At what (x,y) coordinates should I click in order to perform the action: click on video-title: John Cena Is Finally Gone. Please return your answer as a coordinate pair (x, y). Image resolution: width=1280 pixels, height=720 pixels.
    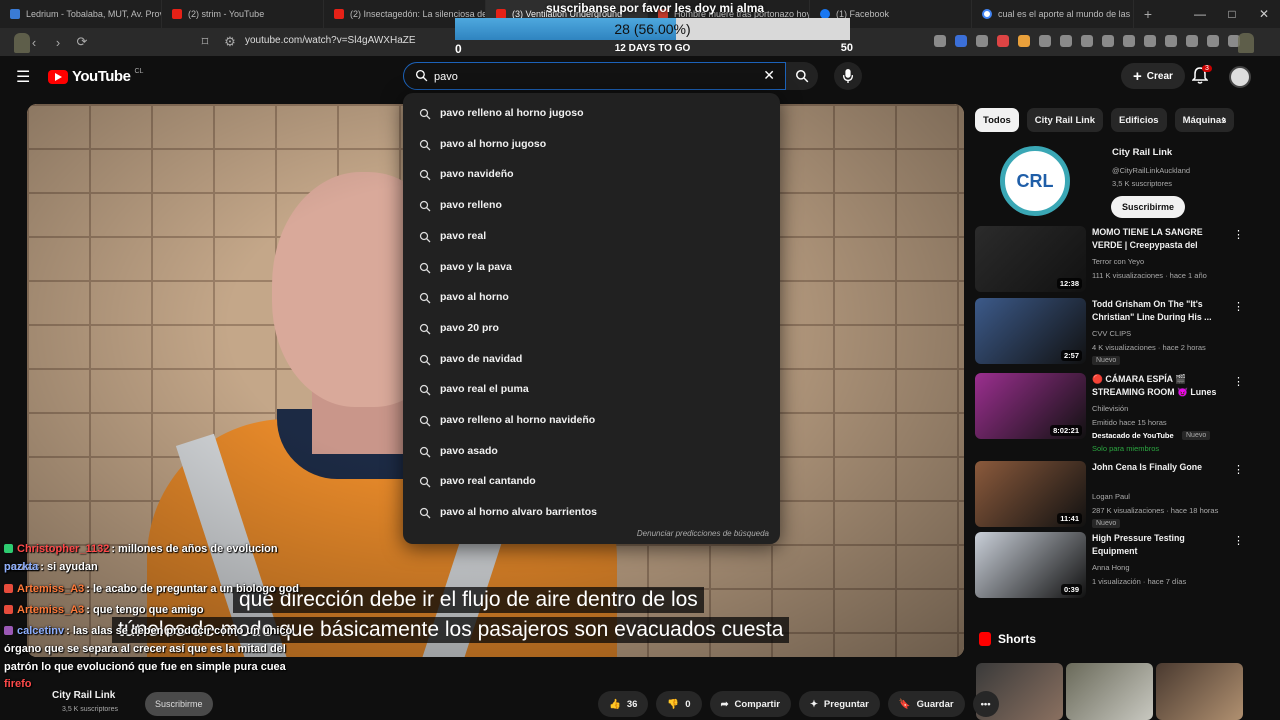
    Looking at the image, I should click on (1157, 467).